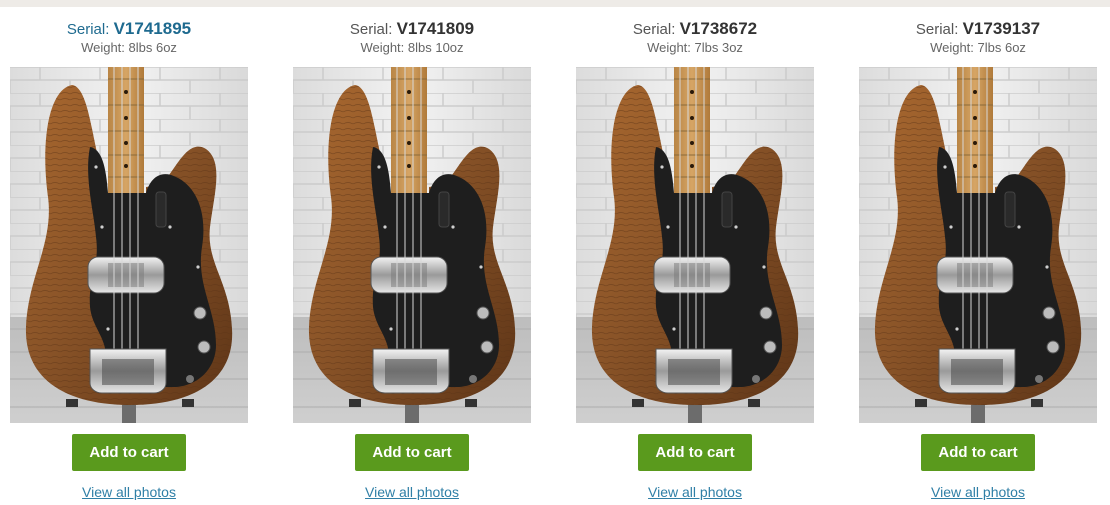 Image resolution: width=1110 pixels, height=505 pixels. I want to click on serial-line: Serial: V1741809, so click(412, 29).